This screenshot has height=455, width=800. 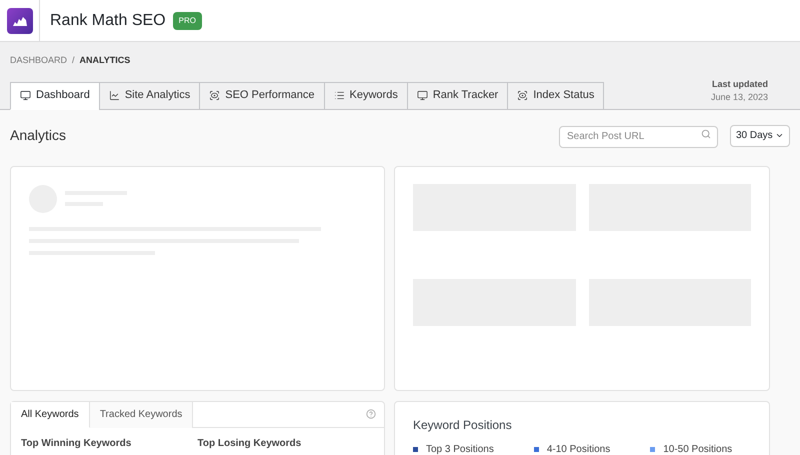 I want to click on tab: Site Analytics, so click(x=149, y=96).